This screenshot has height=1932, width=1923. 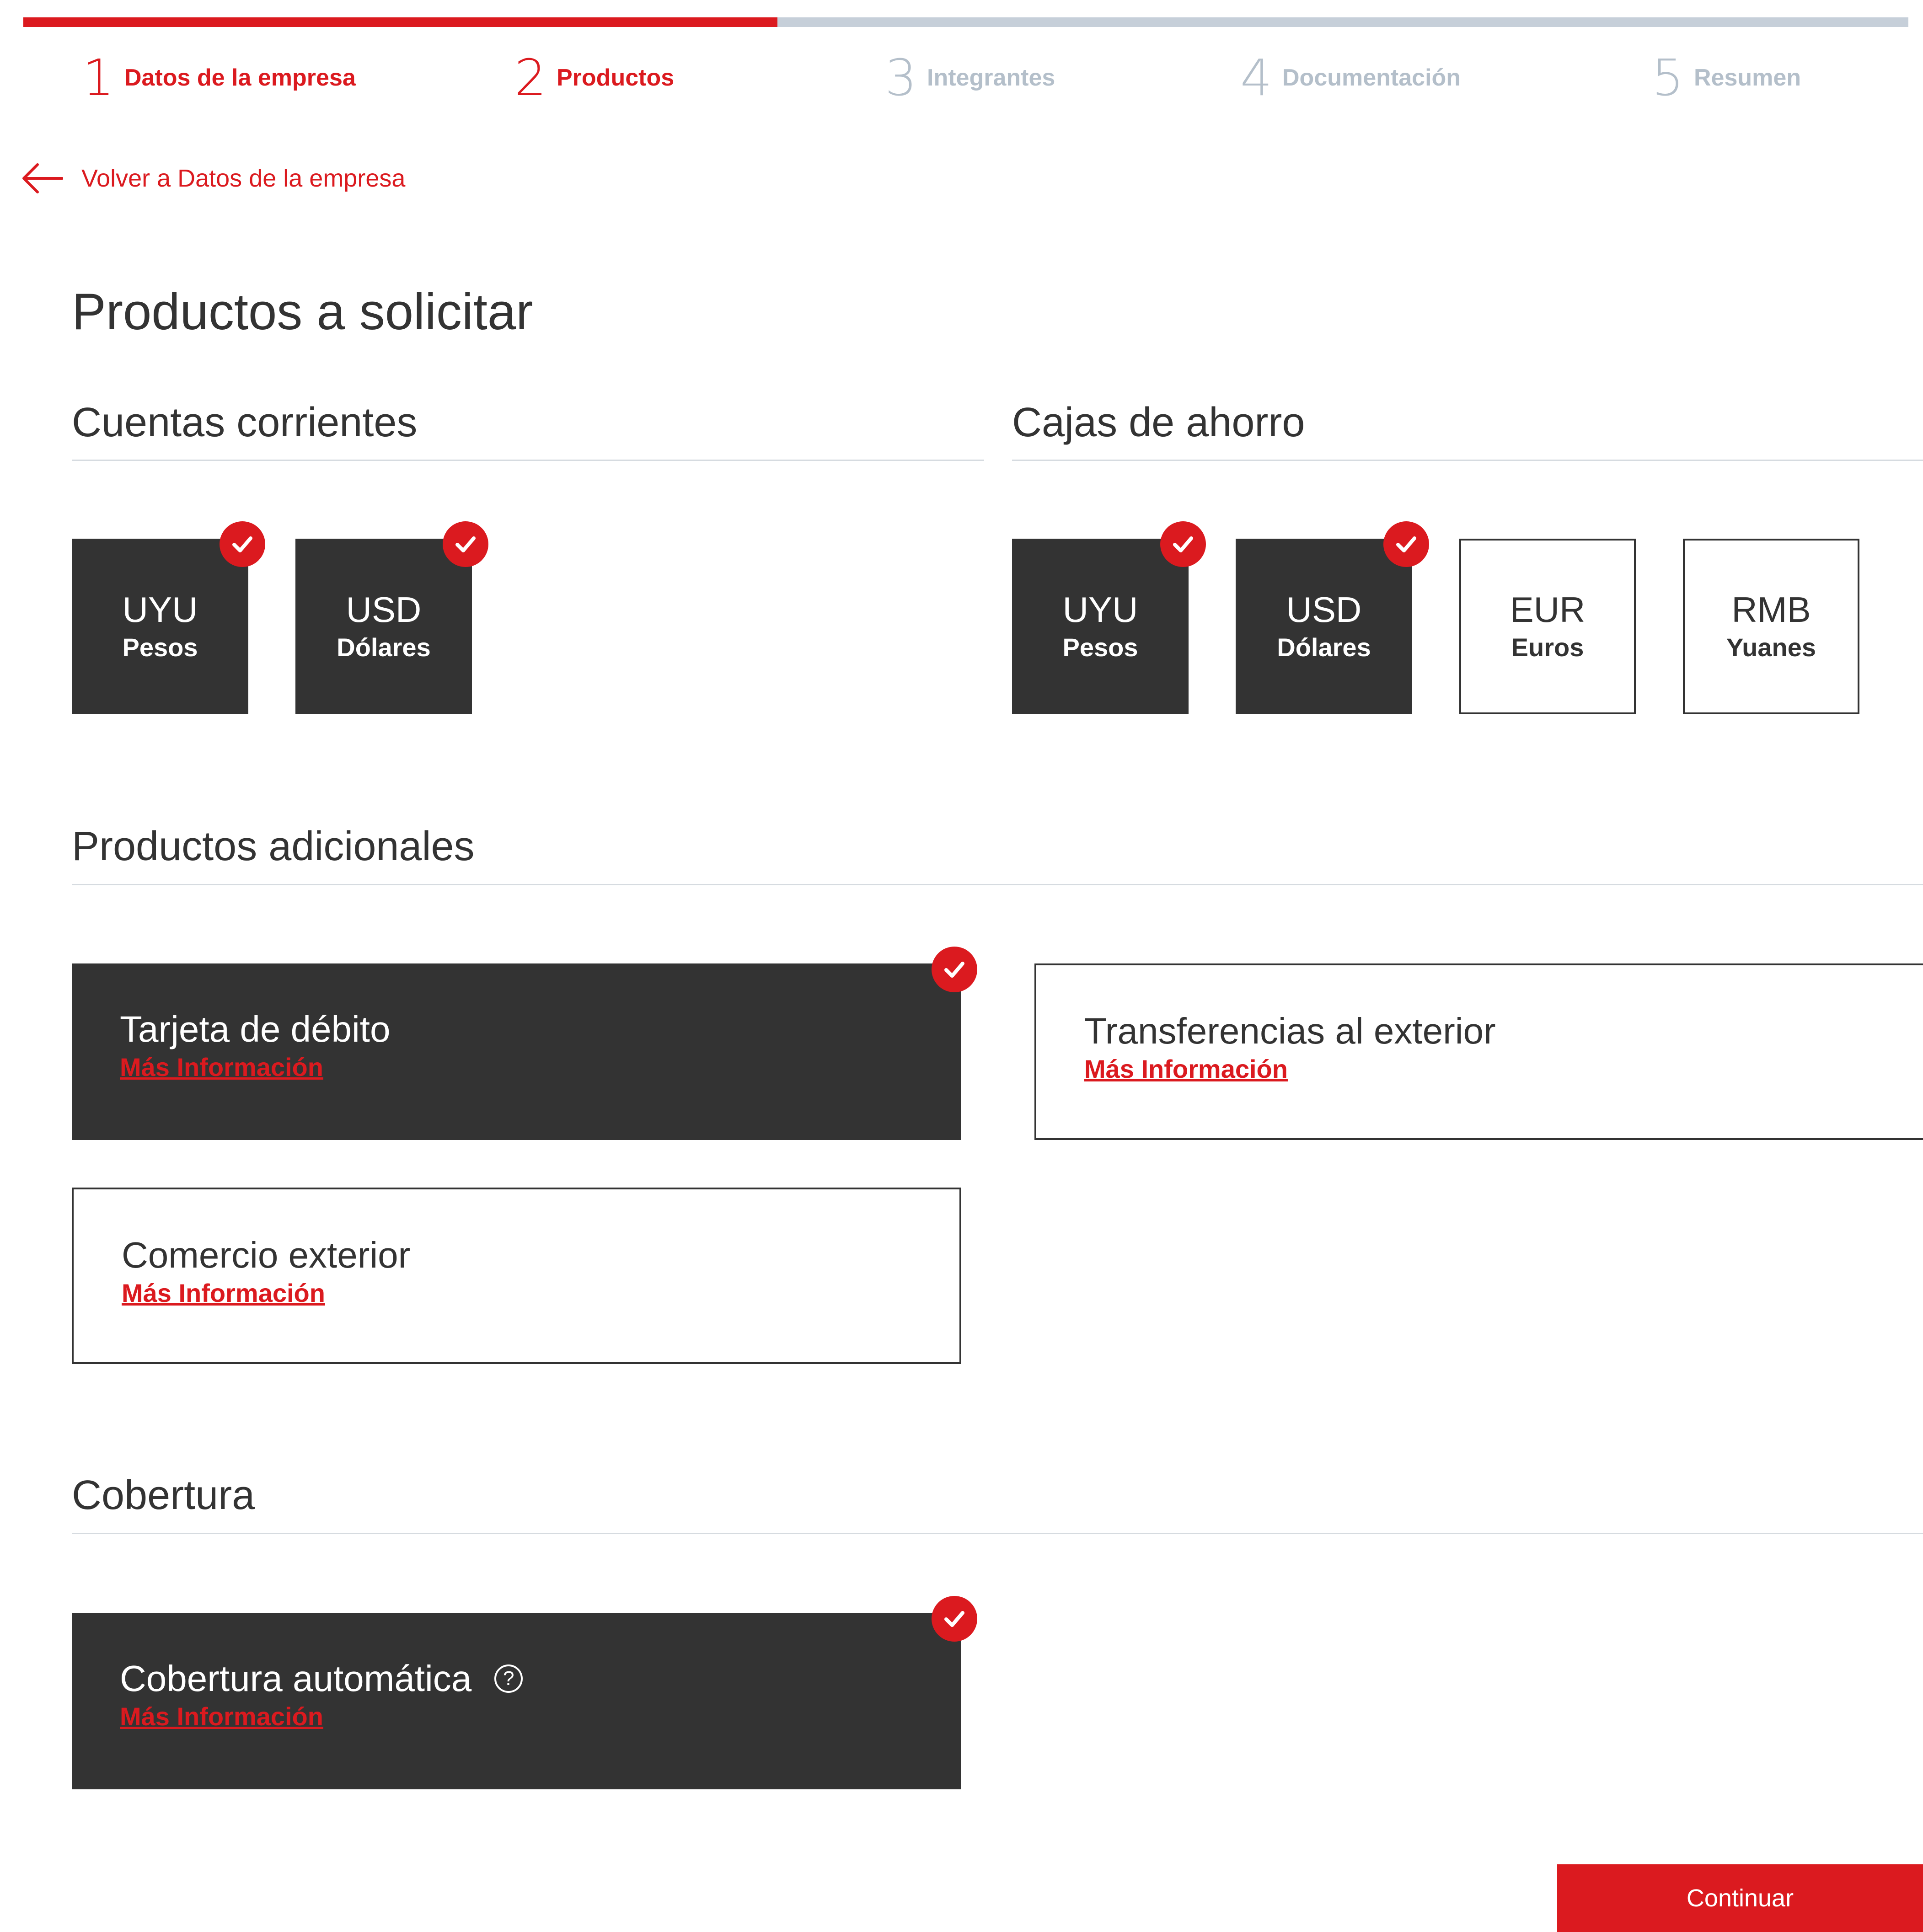 I want to click on section-title-cajas-de-ahorro: Cajas de ahorro, so click(x=1158, y=422).